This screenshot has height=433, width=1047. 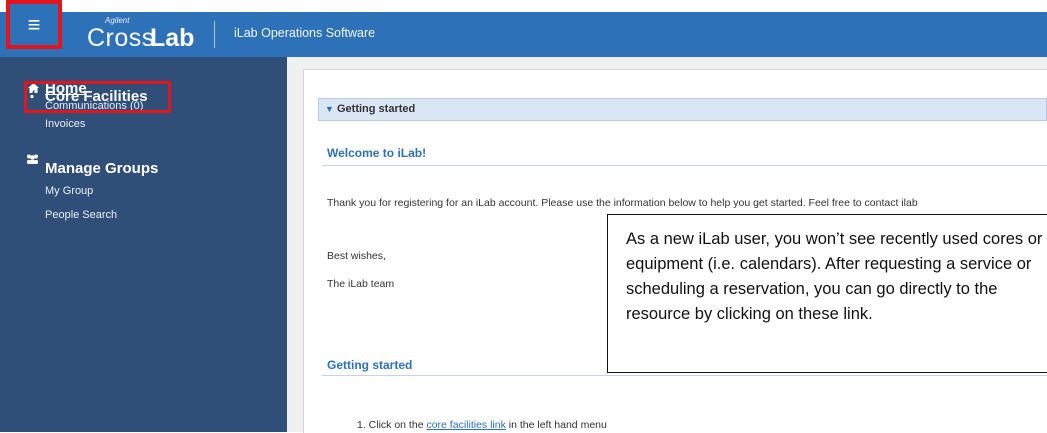 I want to click on core-facilities-icon, so click(x=32, y=94).